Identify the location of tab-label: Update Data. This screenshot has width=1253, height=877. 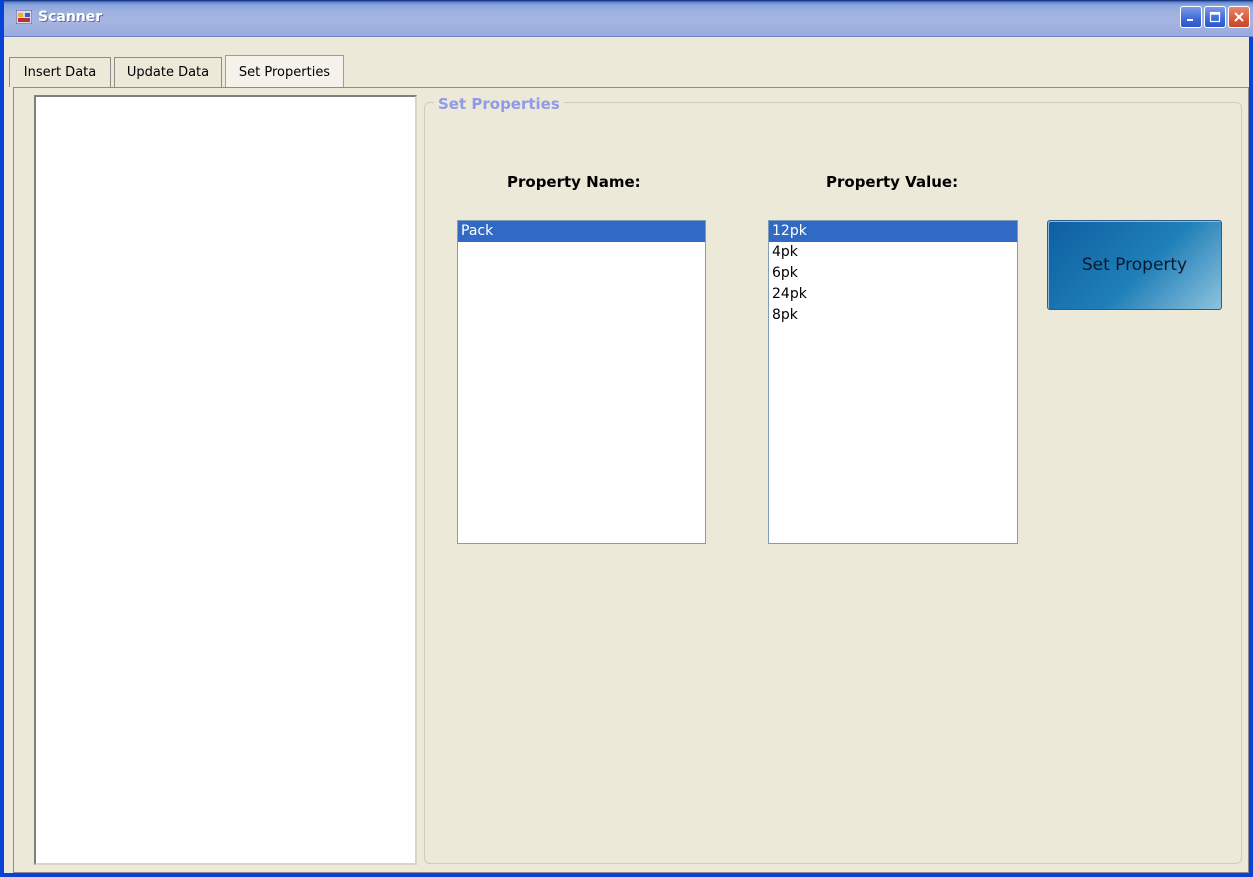
(168, 72).